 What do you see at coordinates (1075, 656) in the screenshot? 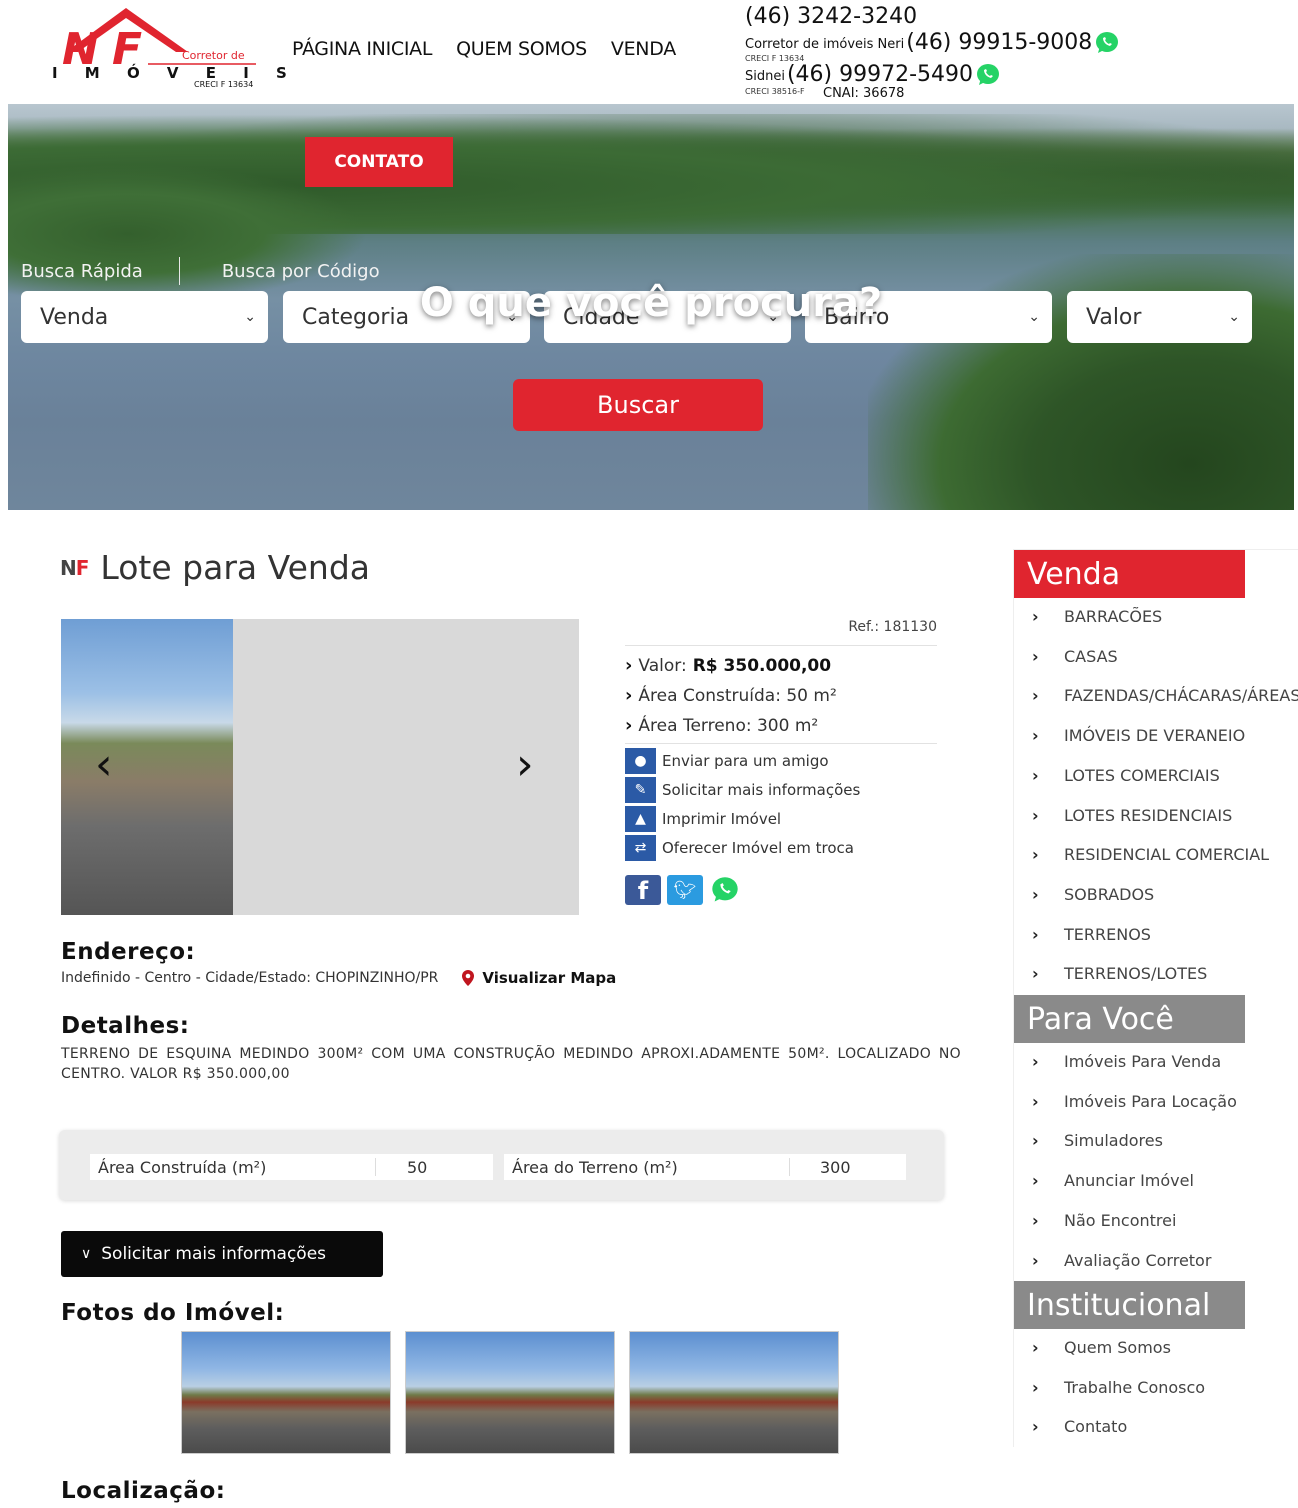
I see `sidebar-item: › CASAS` at bounding box center [1075, 656].